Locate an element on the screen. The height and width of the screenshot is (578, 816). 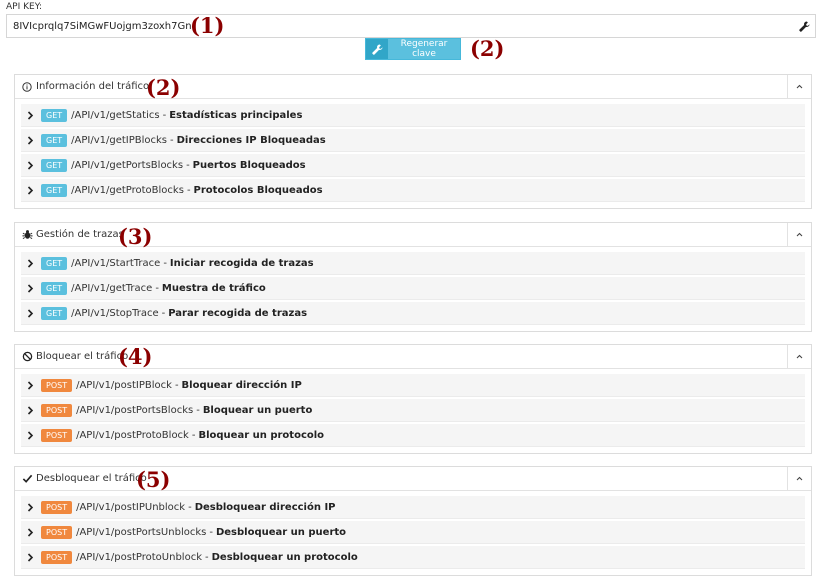
endpoint-path: /API/v1/getPortsBlocks is located at coordinates (127, 165).